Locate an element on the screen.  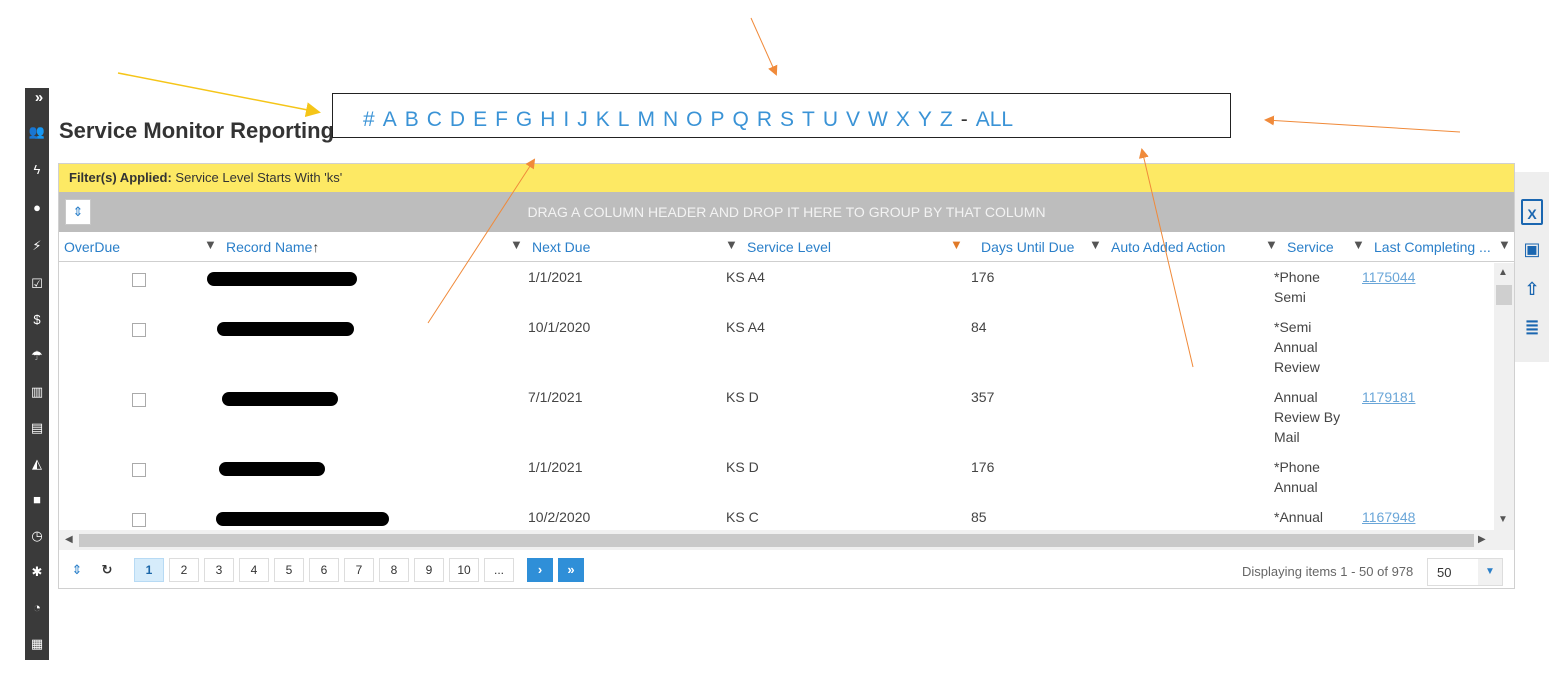
bolt-icon: ⚡ is located at coordinates (37, 246).